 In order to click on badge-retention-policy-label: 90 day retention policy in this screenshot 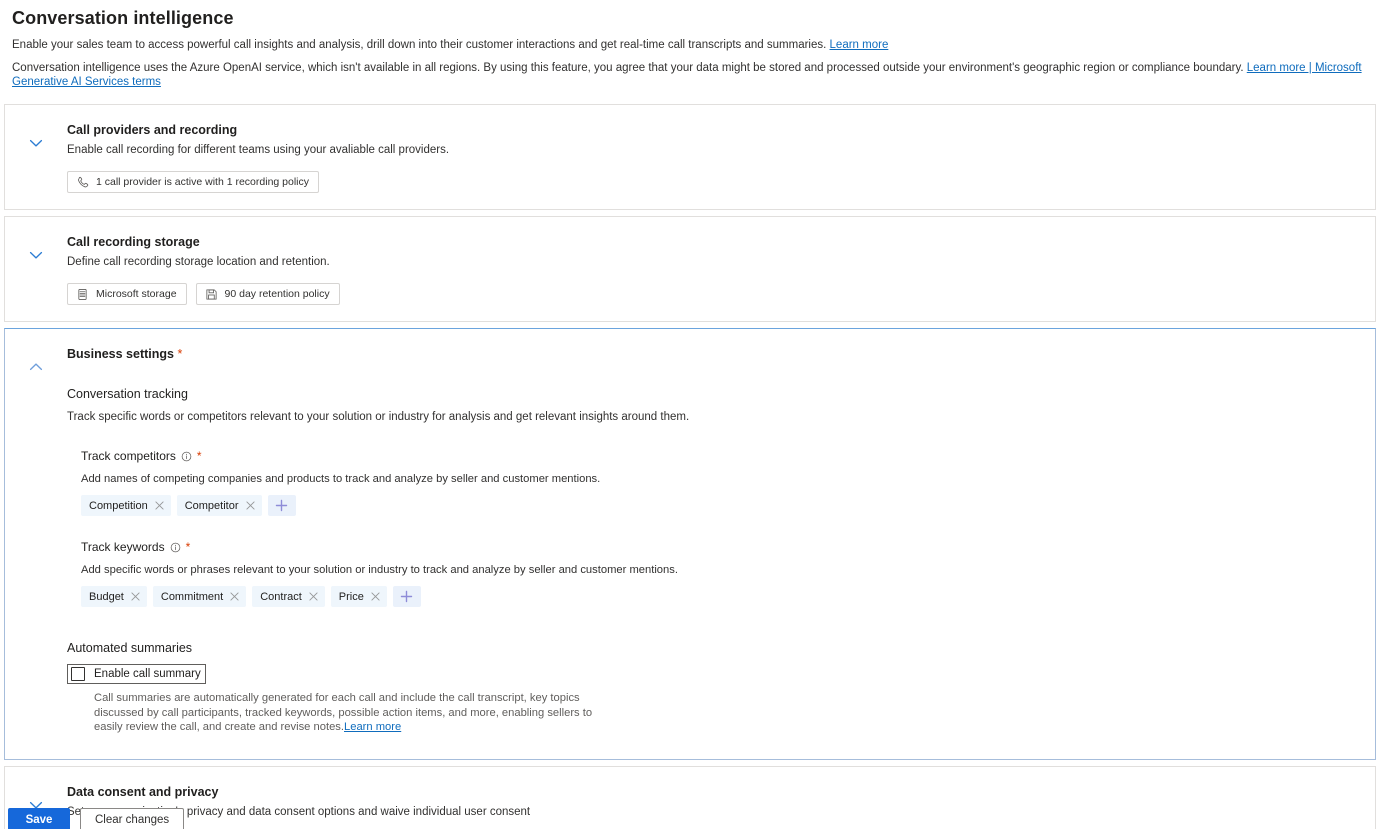, I will do `click(277, 294)`.